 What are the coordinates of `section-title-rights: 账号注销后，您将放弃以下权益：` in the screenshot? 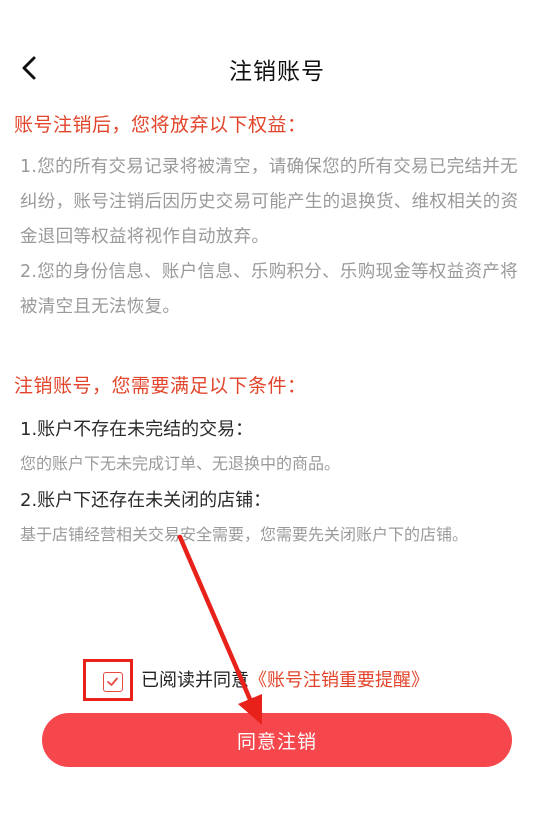 It's located at (160, 125).